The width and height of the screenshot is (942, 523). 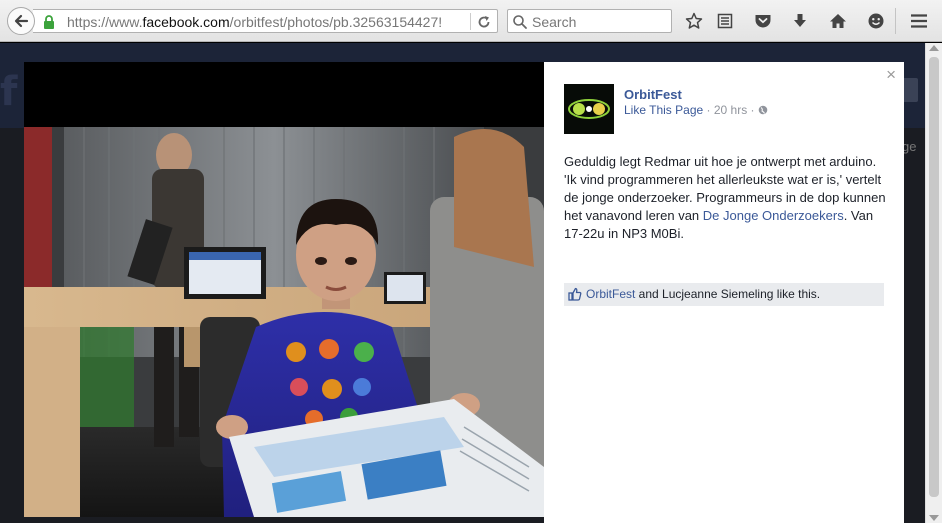 What do you see at coordinates (653, 94) in the screenshot?
I see `page-name-link: OrbitFest` at bounding box center [653, 94].